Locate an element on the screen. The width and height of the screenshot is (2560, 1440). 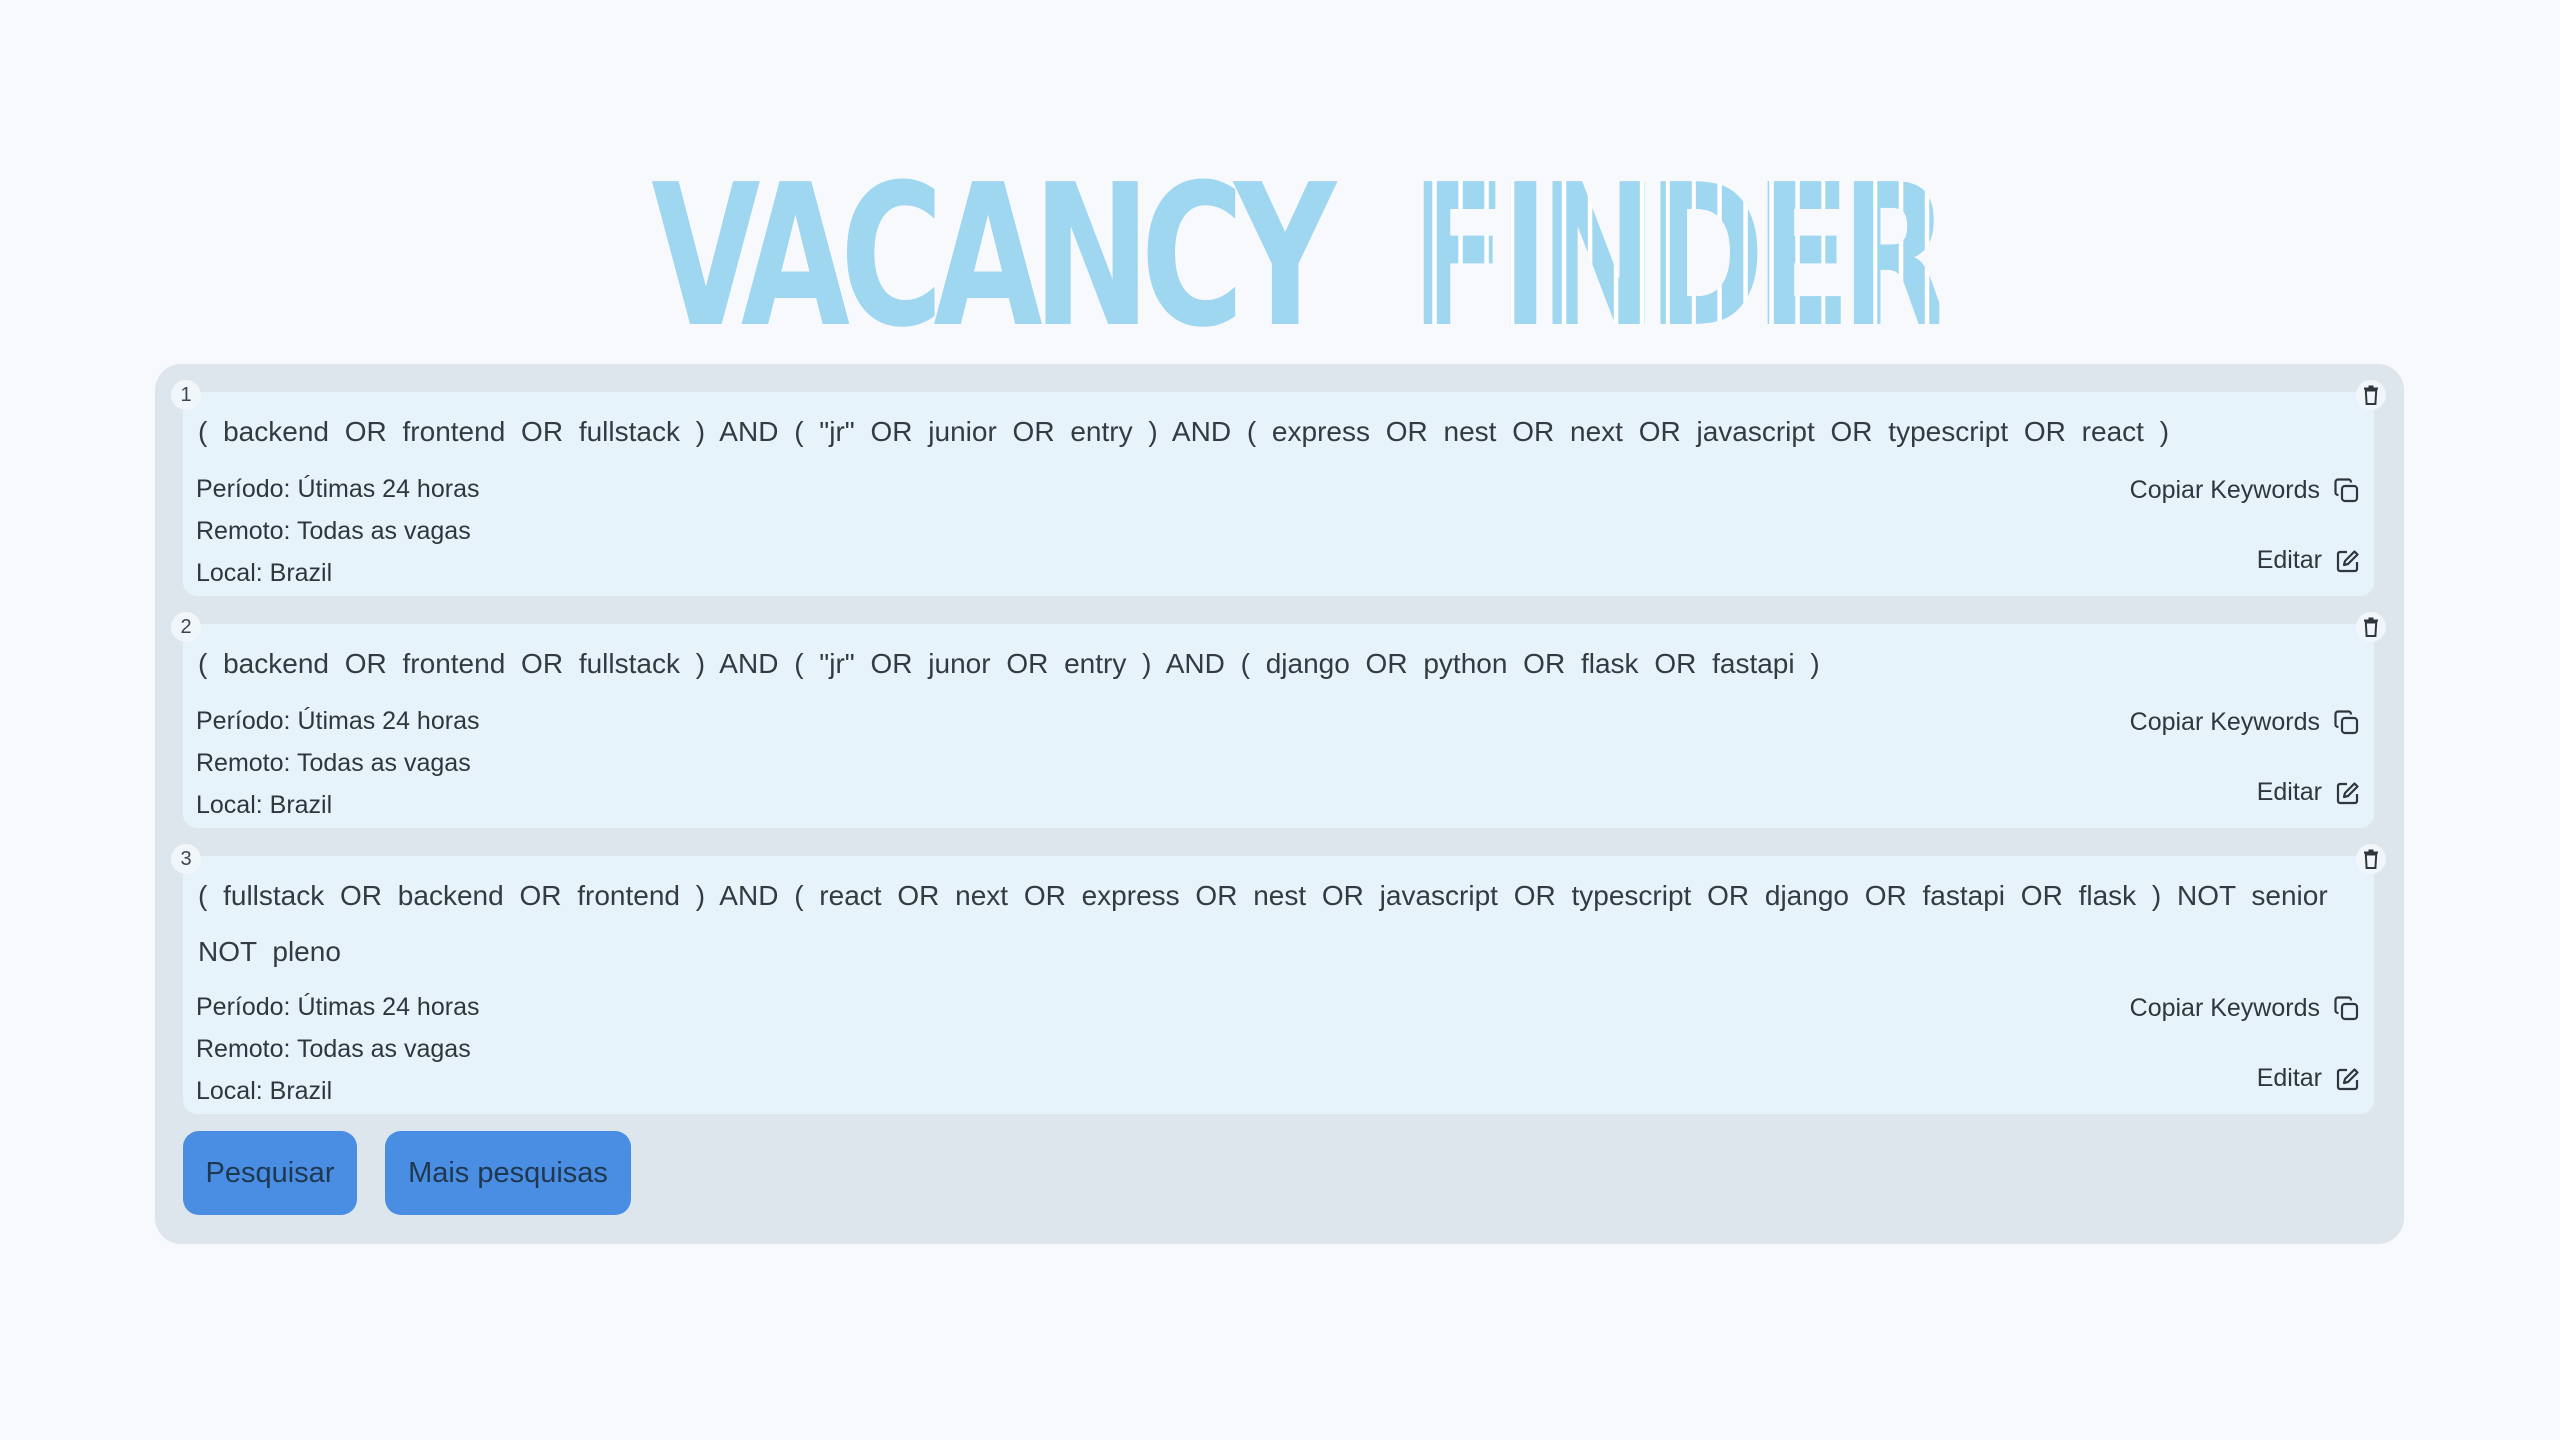
logo-vacancy-text: VACANCY is located at coordinates (993, 257).